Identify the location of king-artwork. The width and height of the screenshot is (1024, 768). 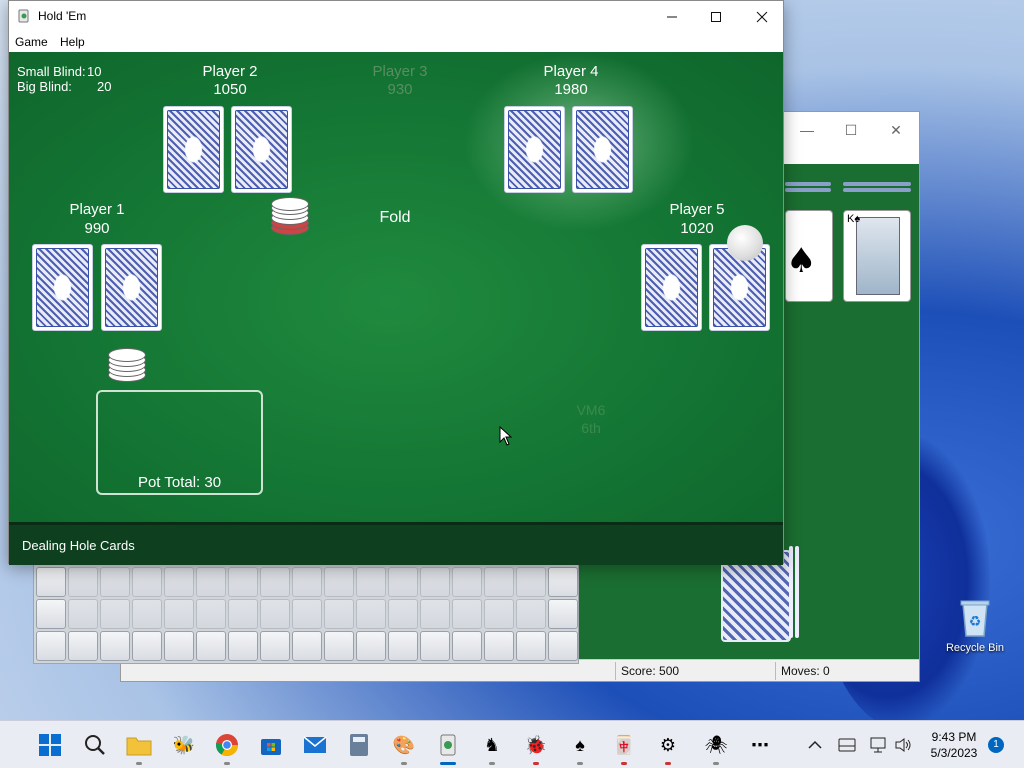
(878, 256).